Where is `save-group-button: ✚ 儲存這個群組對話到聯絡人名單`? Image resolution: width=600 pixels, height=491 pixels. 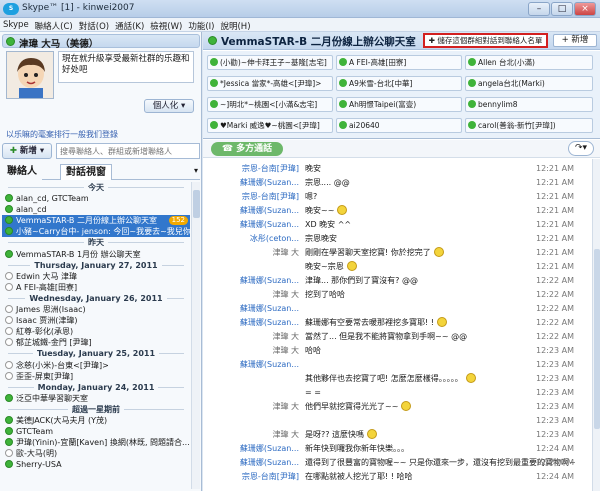 save-group-button: ✚ 儲存這個群組對話到聯絡人名單 is located at coordinates (485, 40).